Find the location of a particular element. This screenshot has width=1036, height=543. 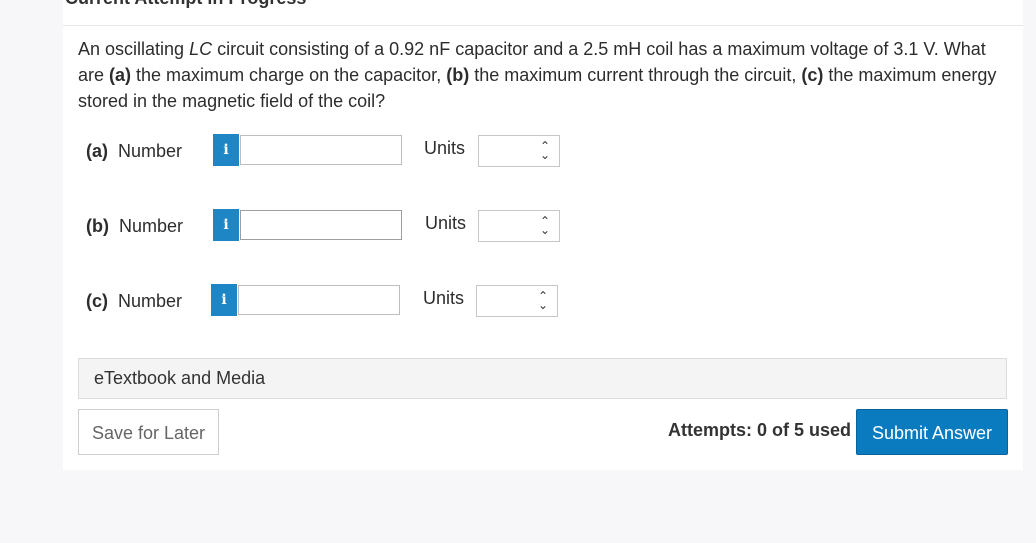

part-a-units-label: Units is located at coordinates (445, 148).